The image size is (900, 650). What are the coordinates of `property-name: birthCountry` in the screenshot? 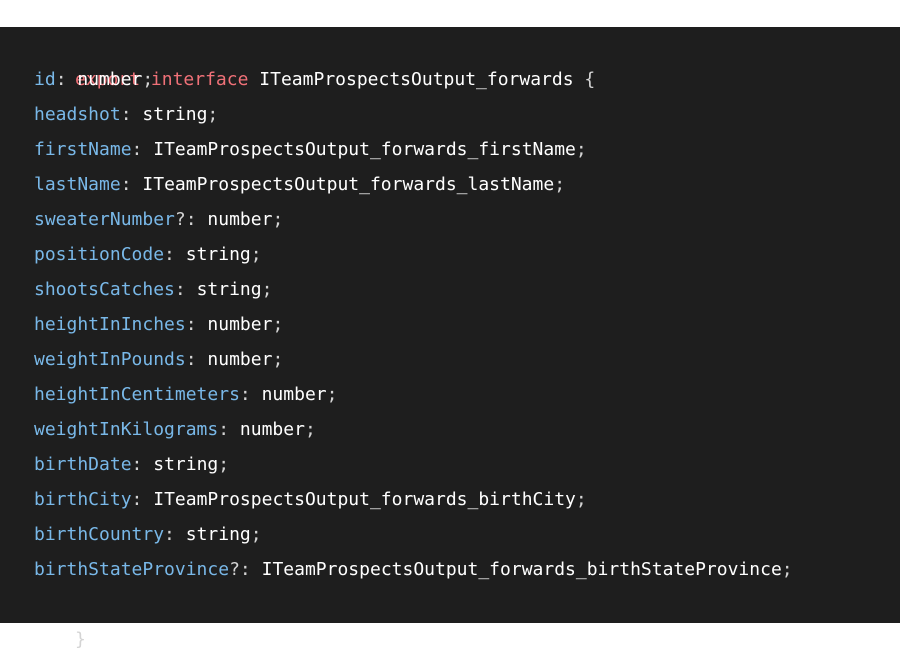 It's located at (99, 534).